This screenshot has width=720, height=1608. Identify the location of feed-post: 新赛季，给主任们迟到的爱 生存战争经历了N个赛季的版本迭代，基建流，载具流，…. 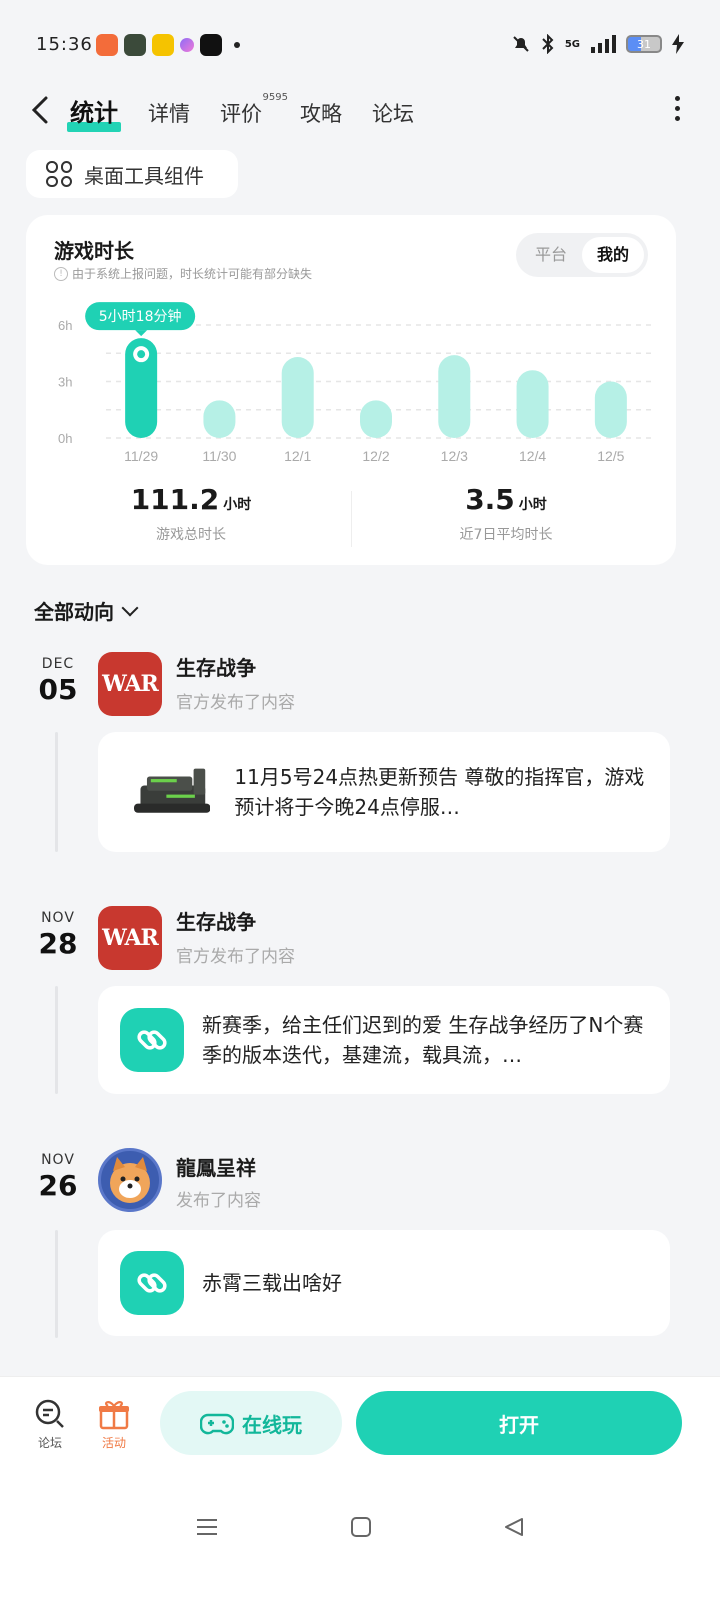
(384, 1040).